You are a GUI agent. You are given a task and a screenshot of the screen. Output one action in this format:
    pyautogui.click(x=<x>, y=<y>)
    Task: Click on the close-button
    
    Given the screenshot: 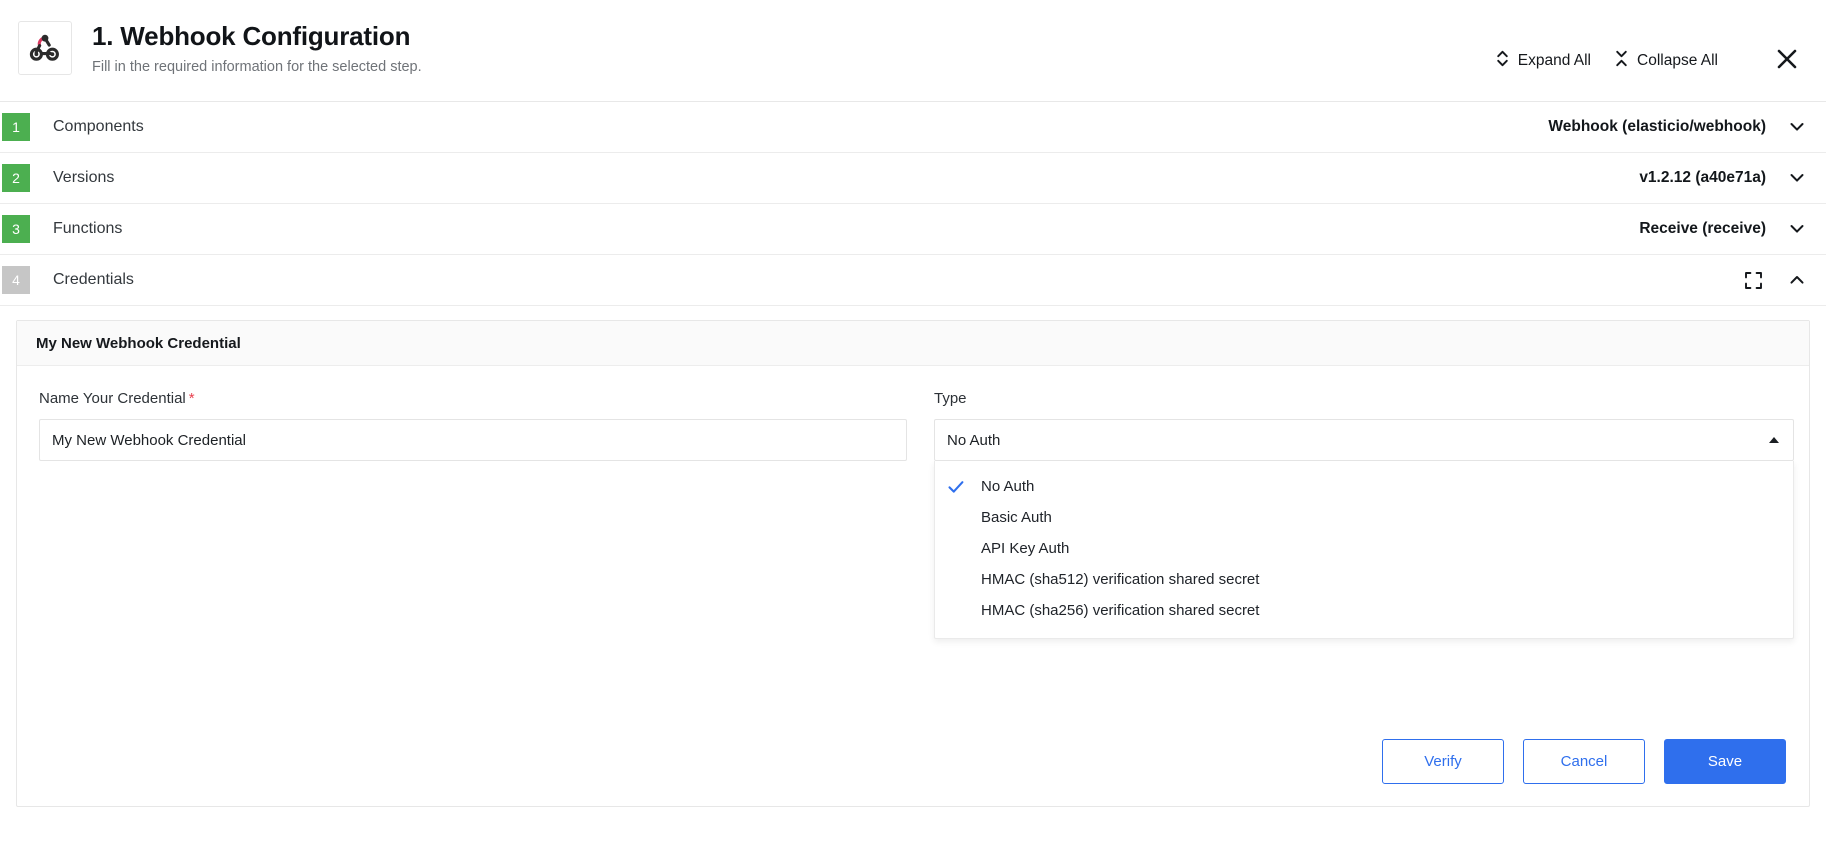 What is the action you would take?
    pyautogui.click(x=1787, y=60)
    